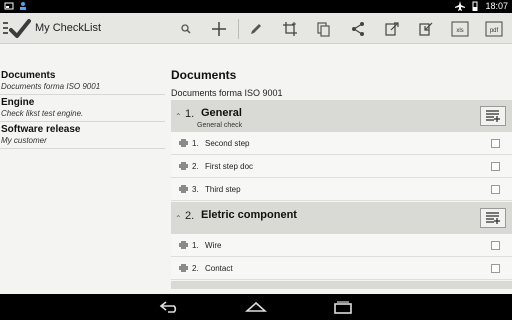 The image size is (512, 320). Describe the element at coordinates (190, 114) in the screenshot. I see `section-number: 1.` at that location.